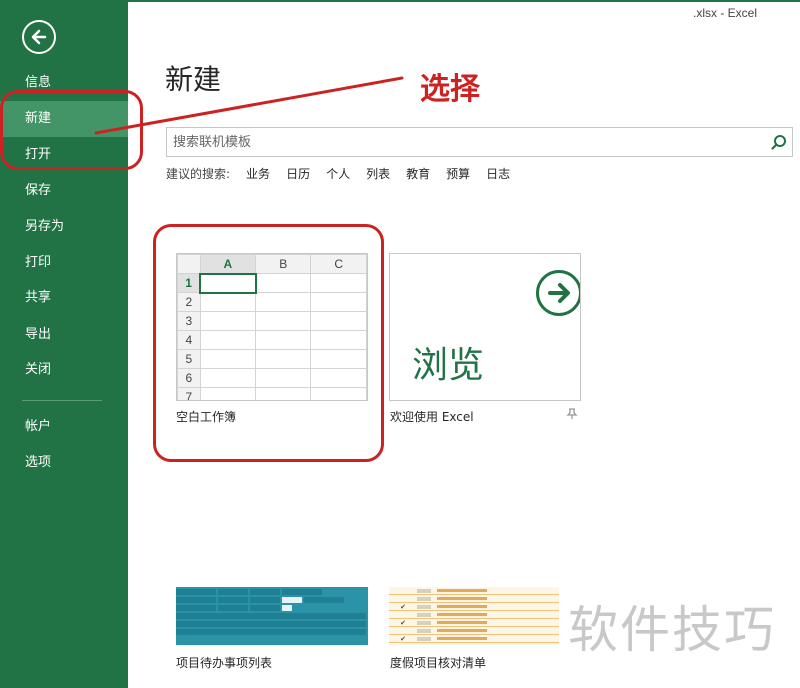 The height and width of the screenshot is (688, 800). Describe the element at coordinates (474, 616) in the screenshot. I see `vacation-checklist-template-thumbnail: ✔ ✔ ✔` at that location.